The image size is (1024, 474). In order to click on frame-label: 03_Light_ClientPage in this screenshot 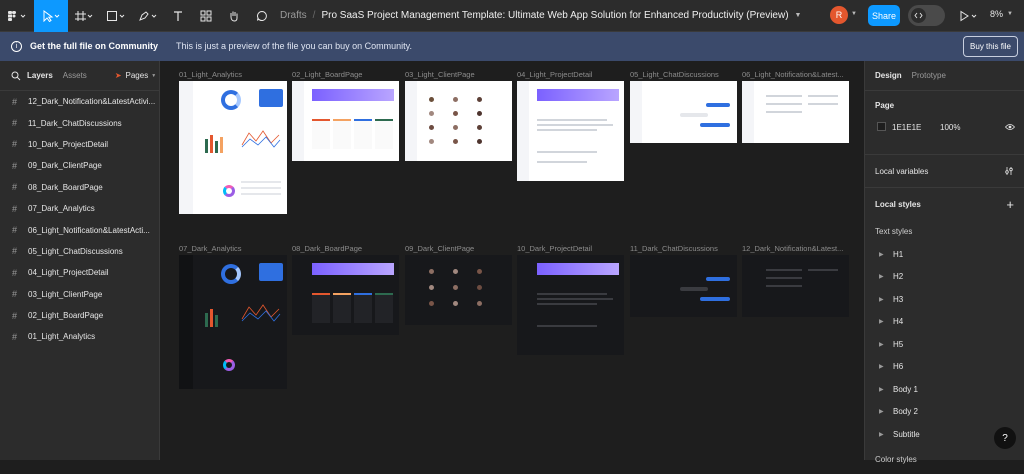, I will do `click(459, 74)`.